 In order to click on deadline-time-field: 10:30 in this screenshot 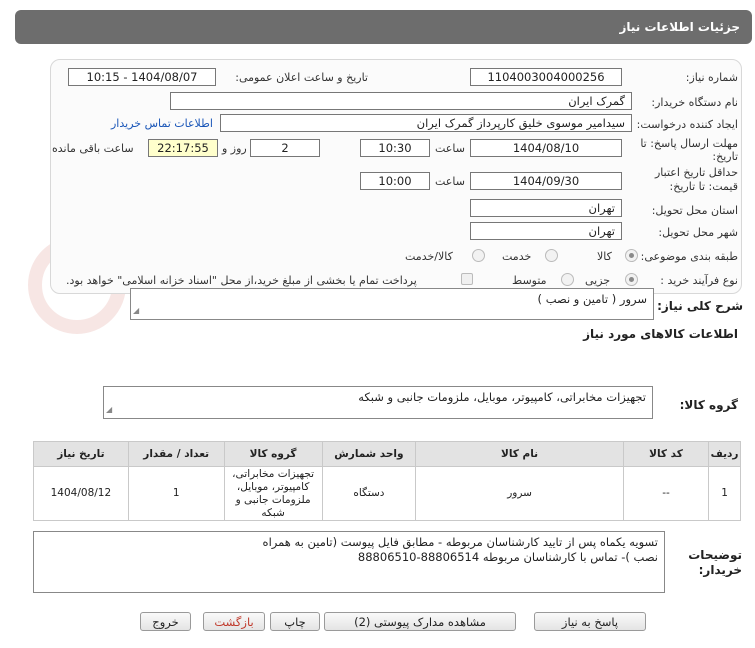, I will do `click(395, 148)`.